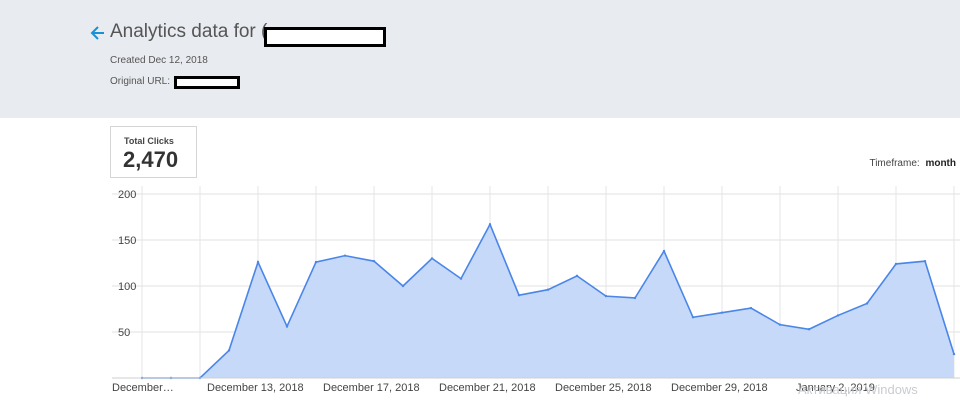 This screenshot has width=960, height=406. I want to click on x-tick-label: December 21, 2018, so click(487, 388).